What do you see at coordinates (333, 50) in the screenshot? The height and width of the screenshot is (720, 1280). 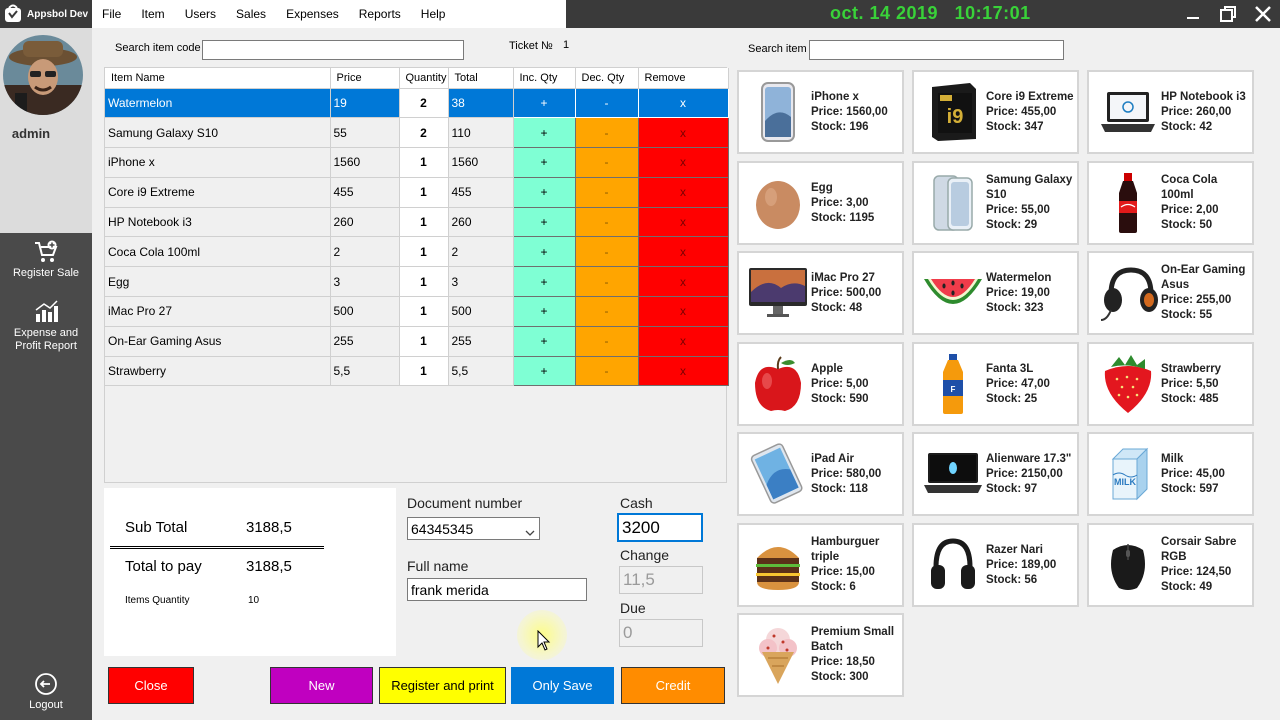 I see `search-code-input` at bounding box center [333, 50].